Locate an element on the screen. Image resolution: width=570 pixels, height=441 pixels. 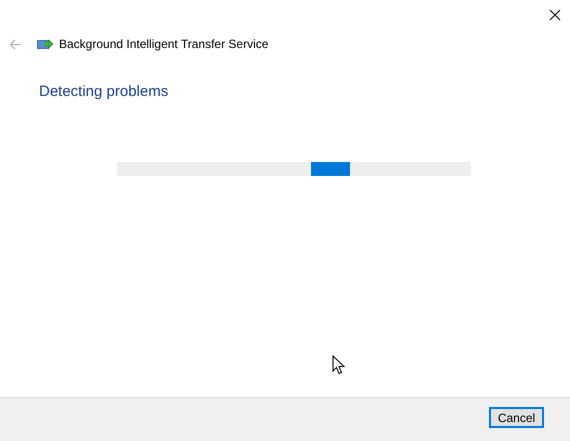
service-icon is located at coordinates (45, 44).